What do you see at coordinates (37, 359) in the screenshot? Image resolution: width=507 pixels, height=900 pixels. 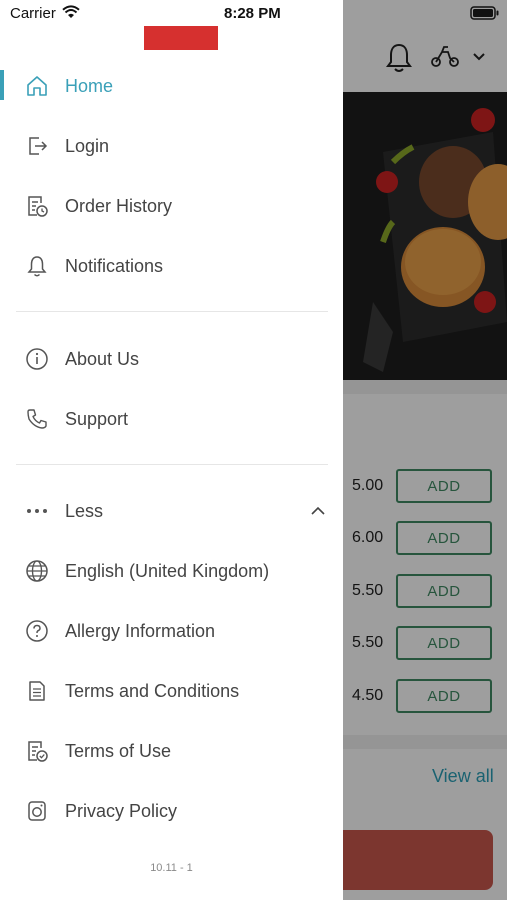 I see `info-icon` at bounding box center [37, 359].